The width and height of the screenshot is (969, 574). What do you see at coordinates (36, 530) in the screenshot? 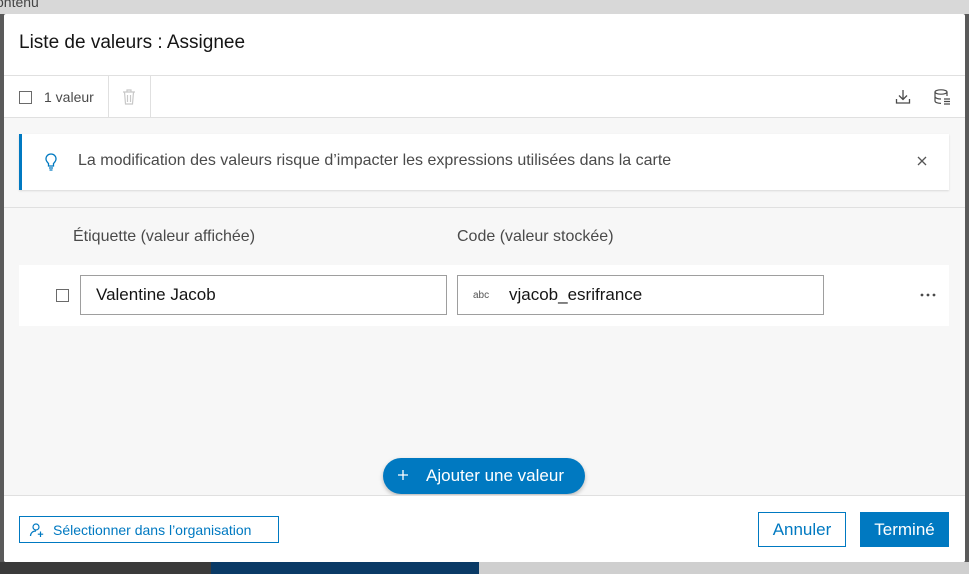
I see `add-user-icon` at bounding box center [36, 530].